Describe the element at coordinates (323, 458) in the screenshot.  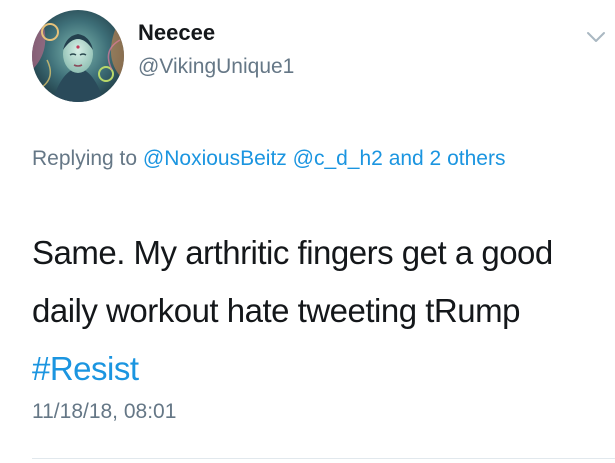
I see `divider` at that location.